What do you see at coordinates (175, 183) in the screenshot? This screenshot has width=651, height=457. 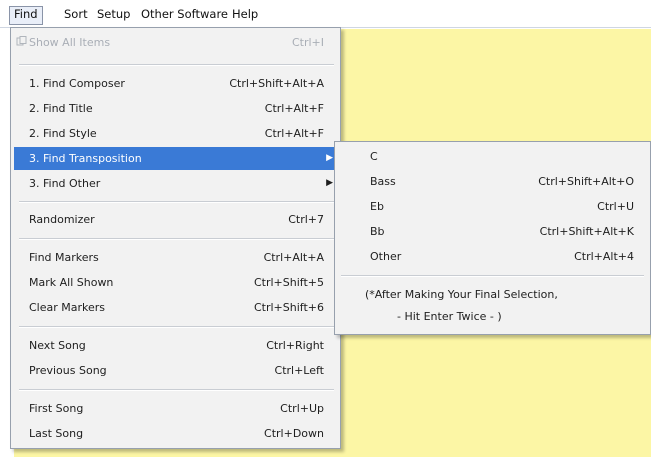 I see `menu-item-find-other: 3. Find Other ▶` at bounding box center [175, 183].